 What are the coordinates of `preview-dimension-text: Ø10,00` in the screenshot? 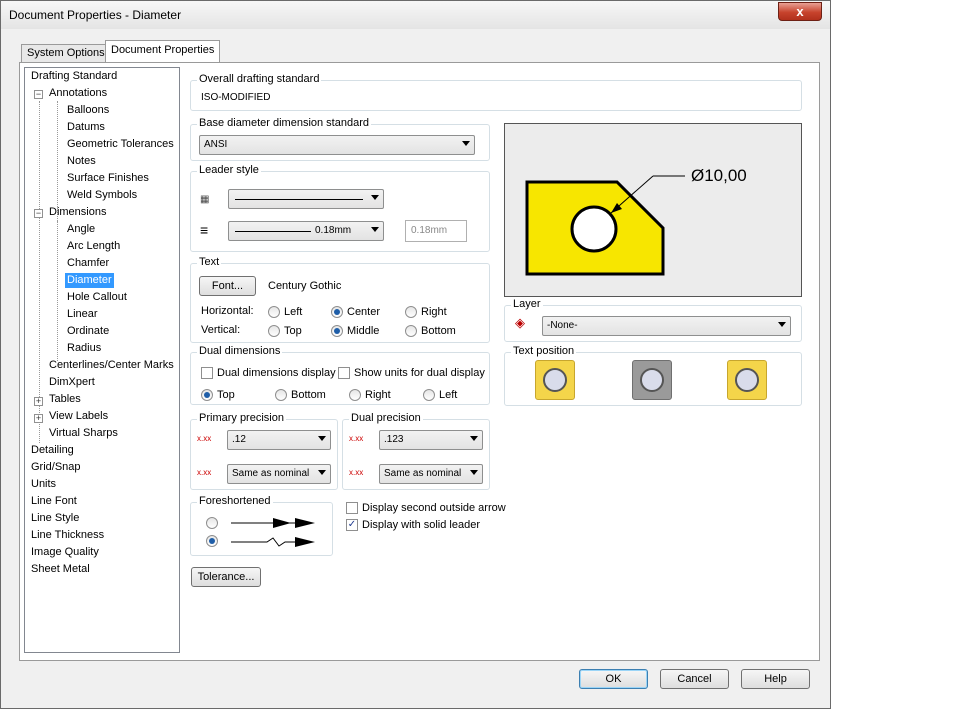 It's located at (719, 175).